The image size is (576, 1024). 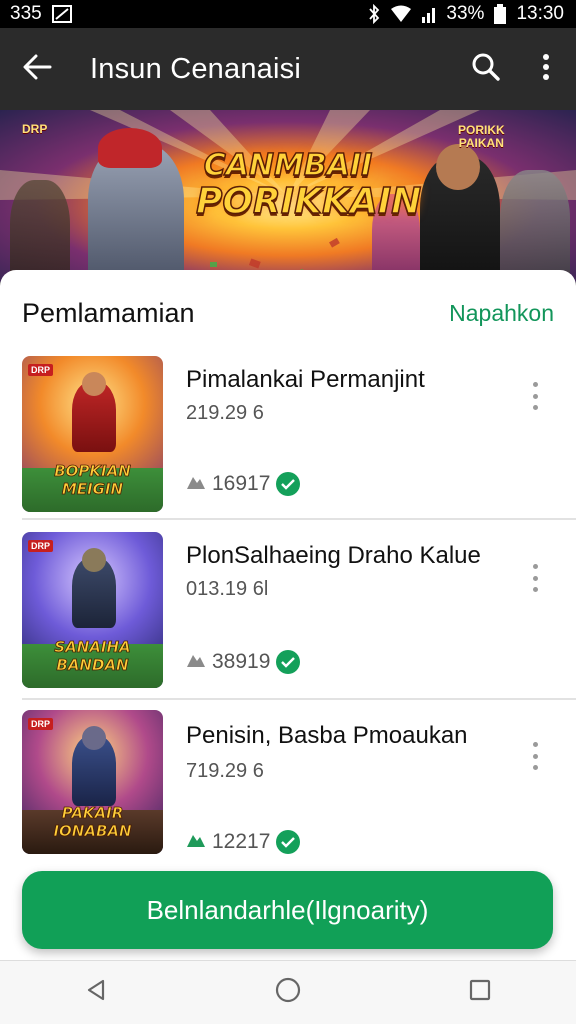 I want to click on nav-home-button, so click(x=288, y=993).